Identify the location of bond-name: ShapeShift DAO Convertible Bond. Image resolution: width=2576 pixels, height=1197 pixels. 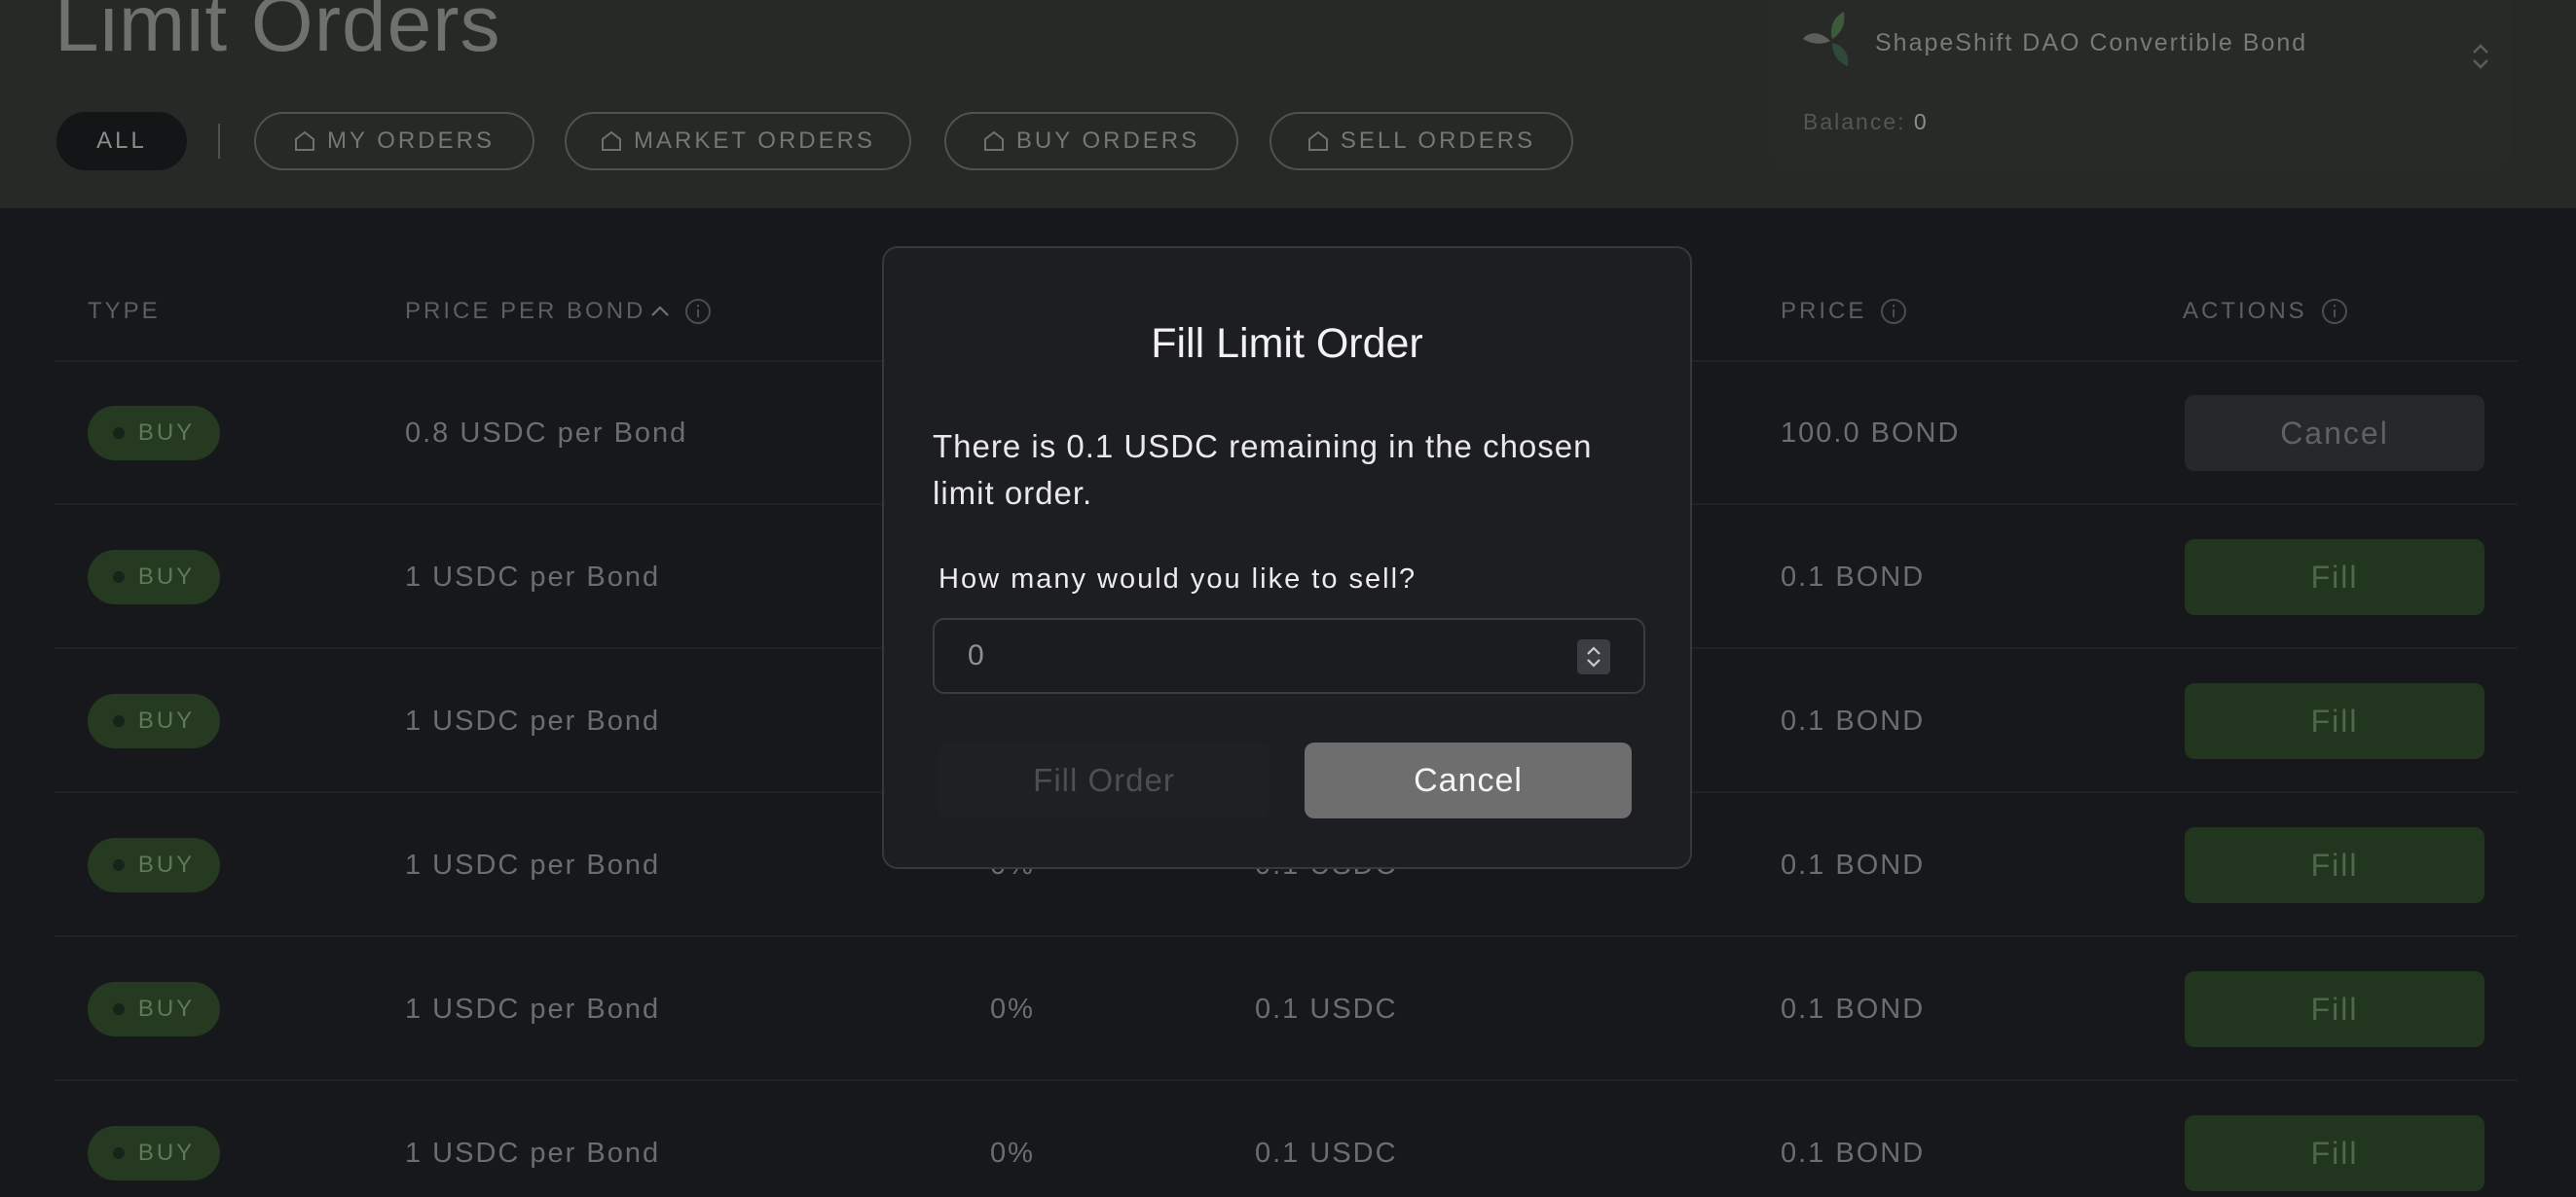
(2091, 42).